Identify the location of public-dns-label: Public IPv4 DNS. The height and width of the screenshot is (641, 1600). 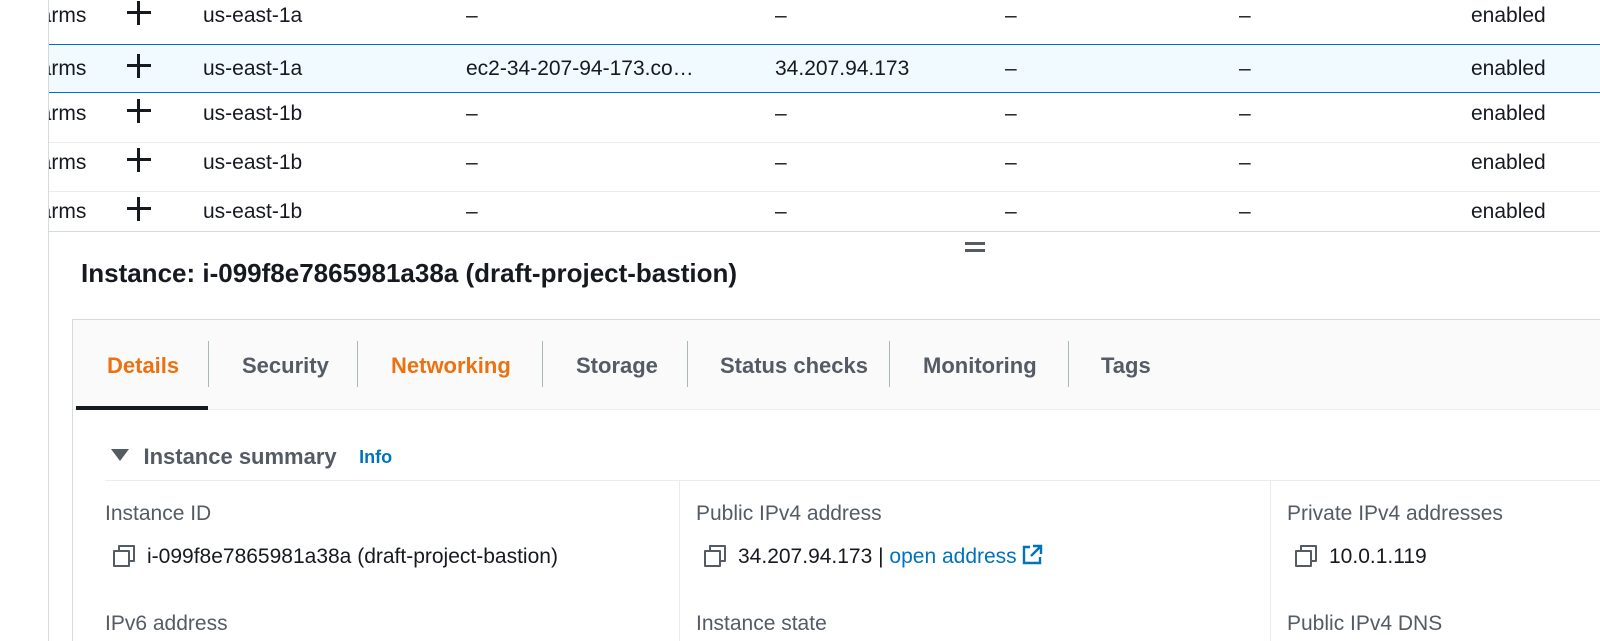
(1365, 623).